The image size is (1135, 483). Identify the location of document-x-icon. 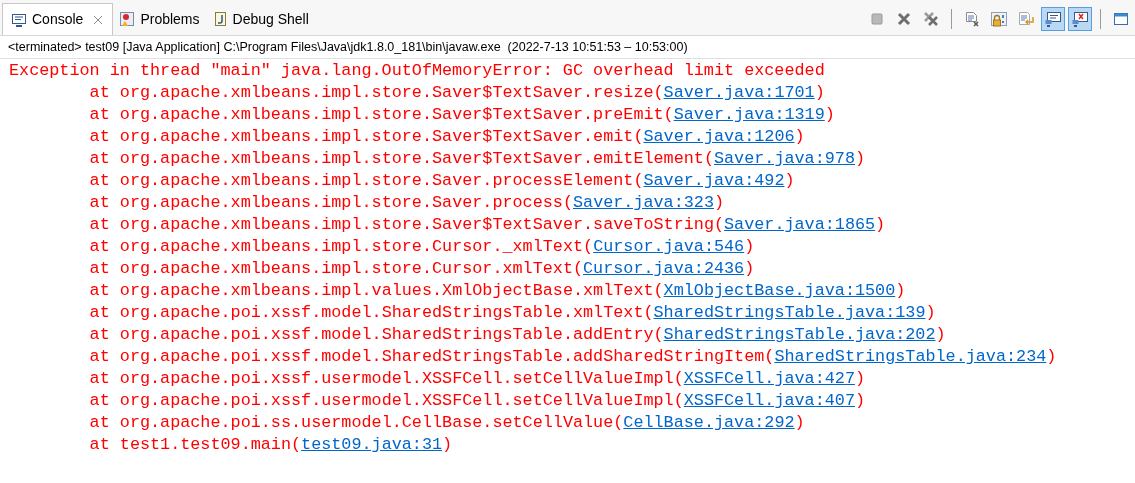
(972, 19).